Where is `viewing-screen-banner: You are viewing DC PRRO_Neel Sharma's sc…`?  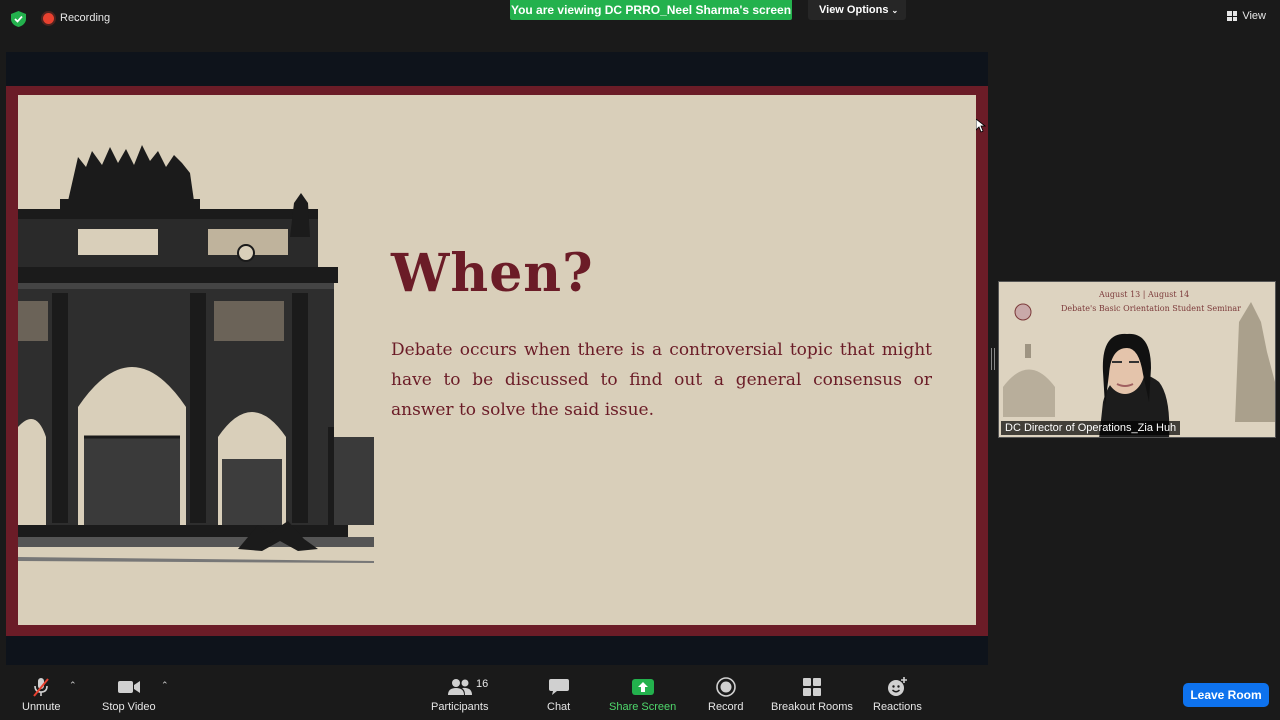 viewing-screen-banner: You are viewing DC PRRO_Neel Sharma's sc… is located at coordinates (651, 10).